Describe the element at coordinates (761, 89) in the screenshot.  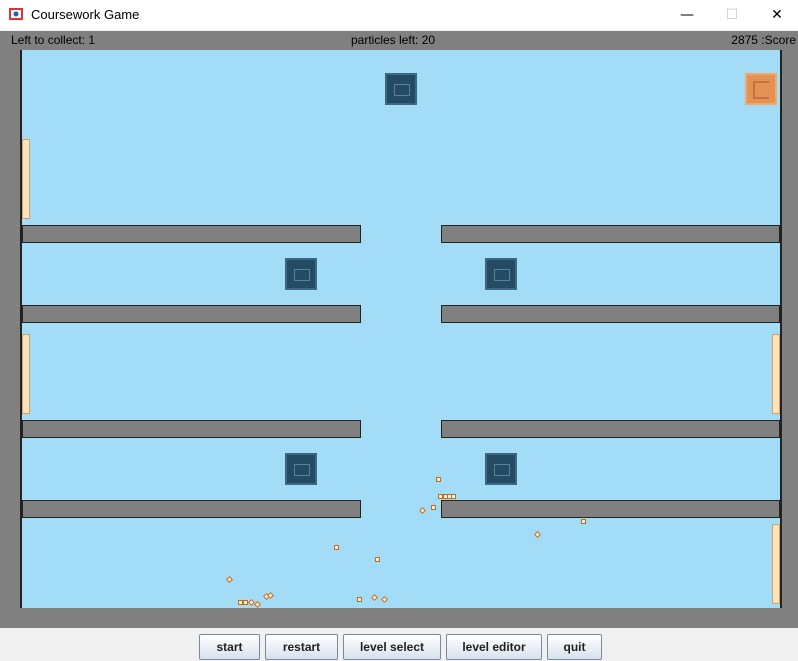
I see `goal-block` at that location.